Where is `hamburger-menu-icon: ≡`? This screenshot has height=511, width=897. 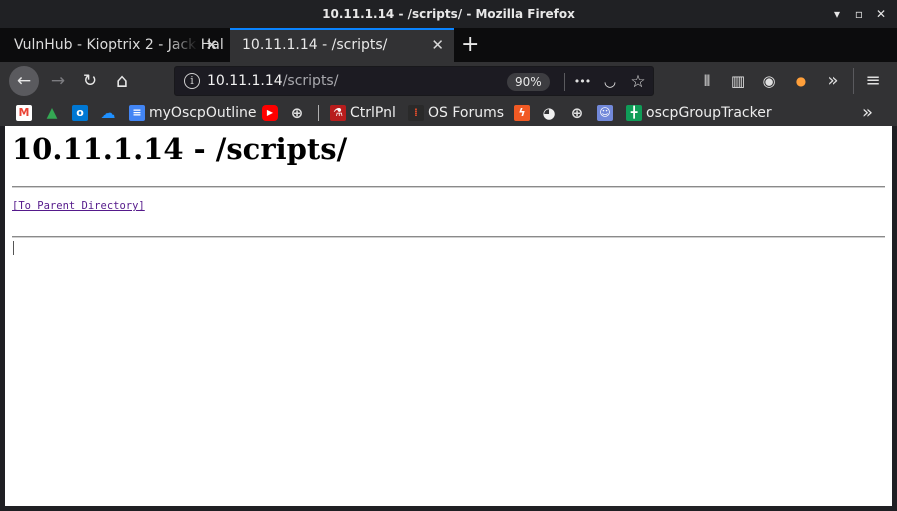 hamburger-menu-icon: ≡ is located at coordinates (873, 81).